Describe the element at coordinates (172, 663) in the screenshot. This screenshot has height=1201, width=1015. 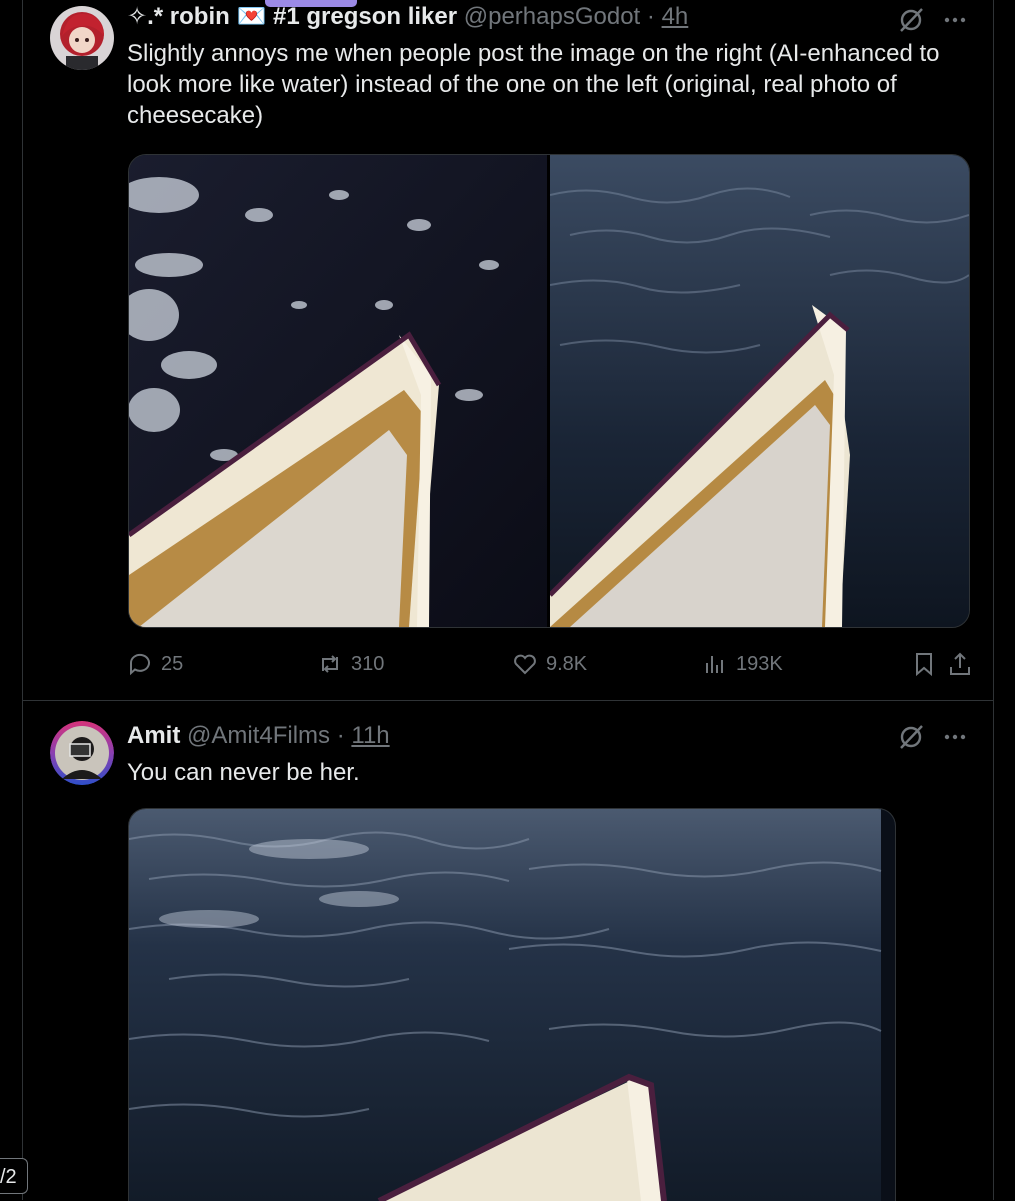
I see `reply-count: 25` at that location.